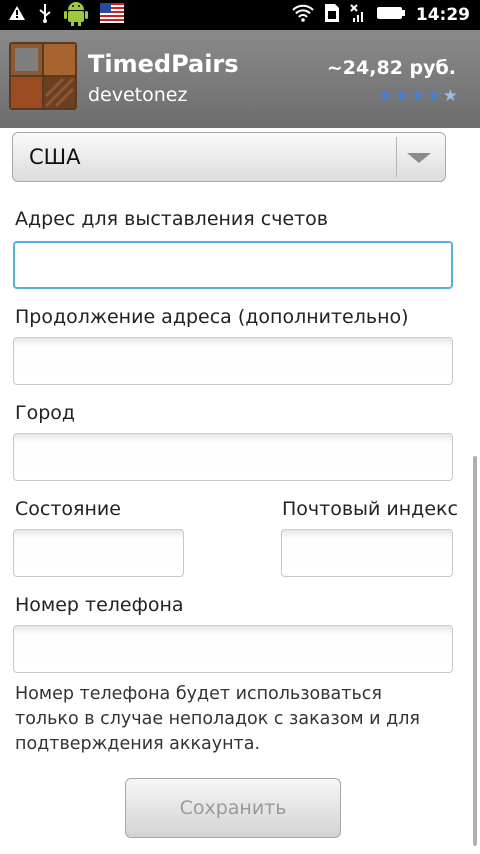 Image resolution: width=480 pixels, height=854 pixels. I want to click on state-field, so click(110, 553).